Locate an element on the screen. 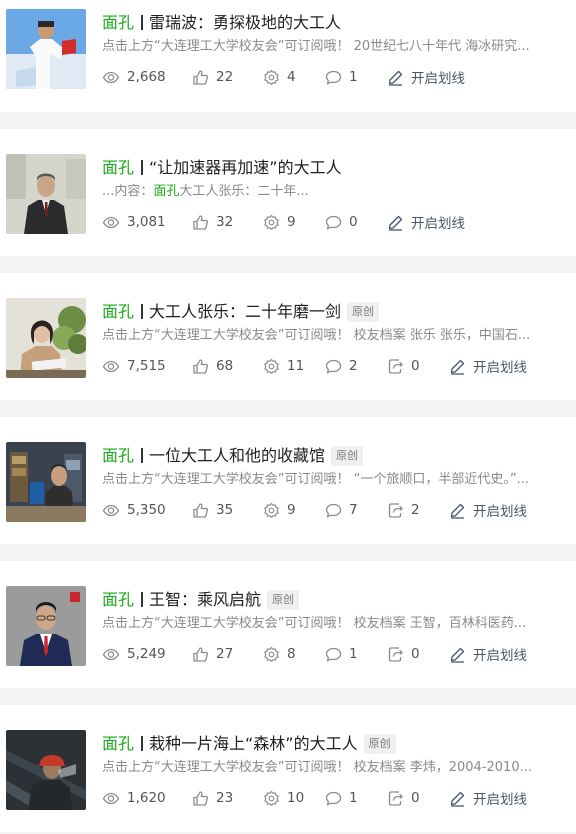 This screenshot has height=834, width=576. woman-reading-plants is located at coordinates (46, 338).